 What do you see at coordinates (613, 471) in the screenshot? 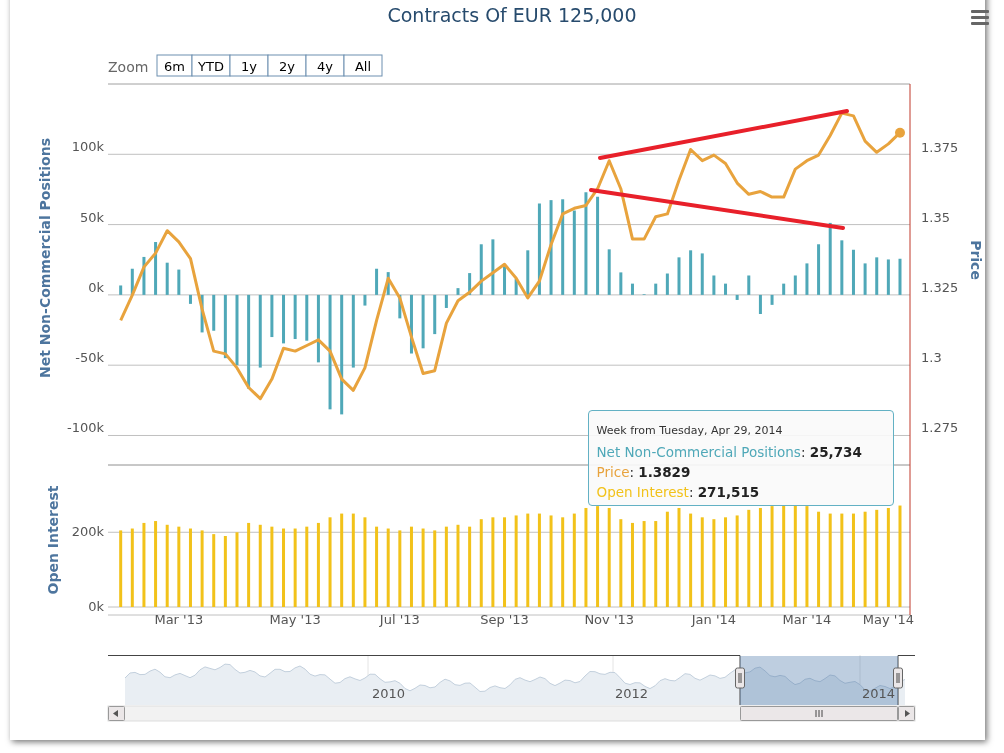
I see `series-name: Price` at bounding box center [613, 471].